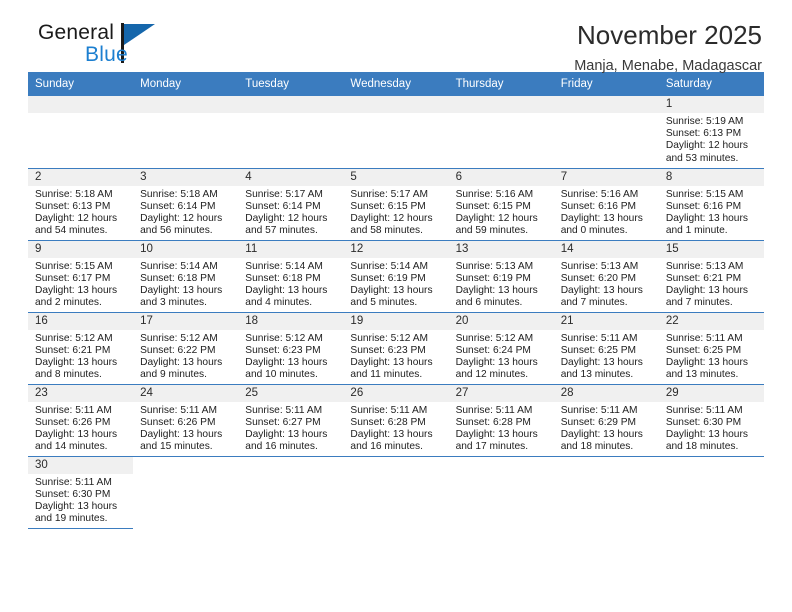  I want to click on day-number: 28, so click(606, 393).